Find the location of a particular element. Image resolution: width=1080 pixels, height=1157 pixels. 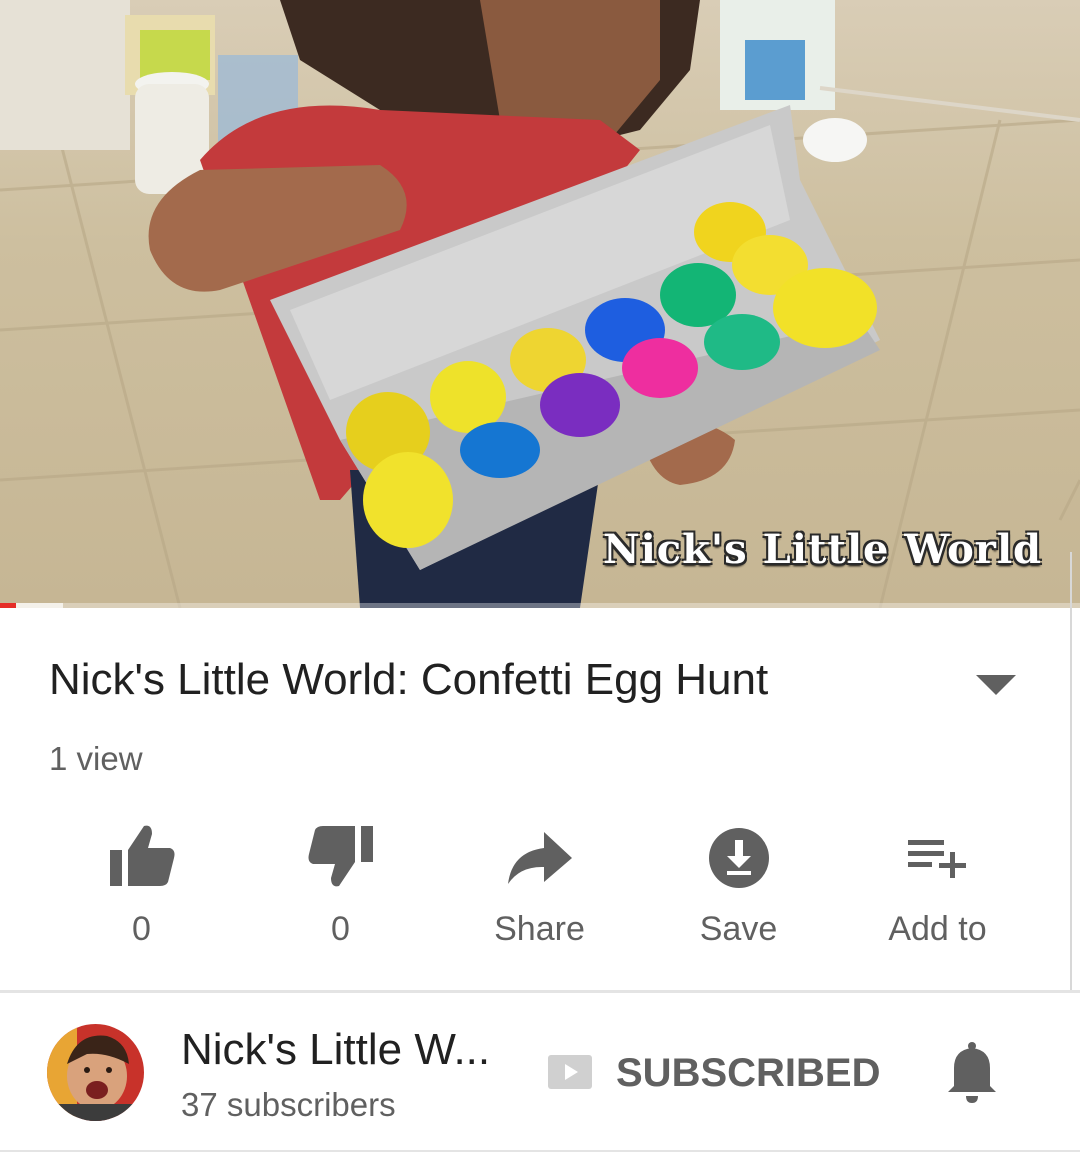

share-arrow-icon is located at coordinates (539, 858).